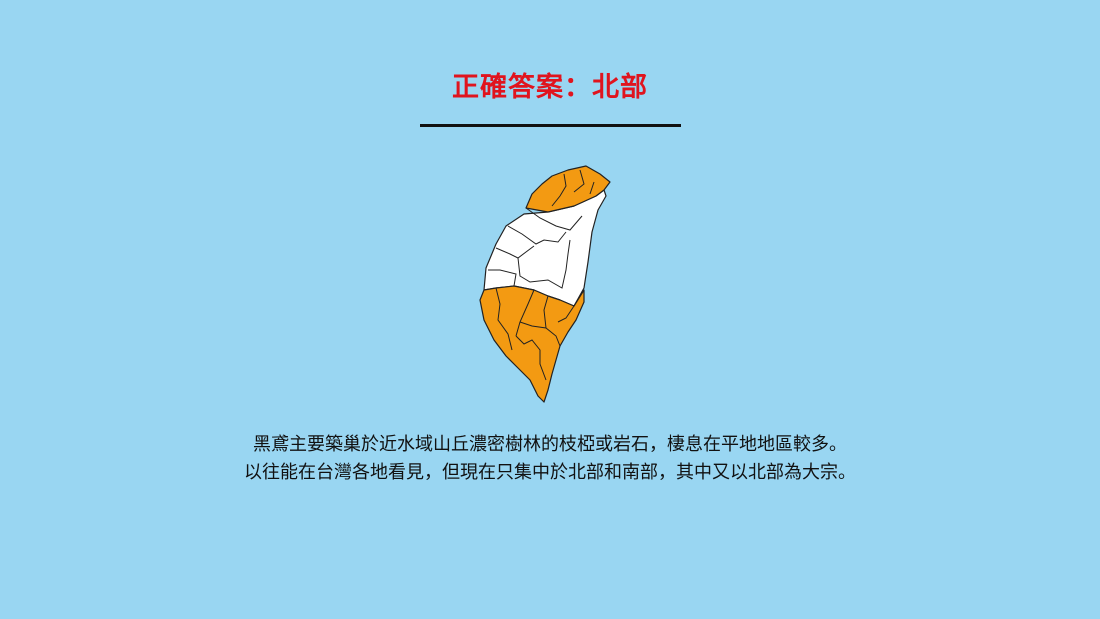 Image resolution: width=1100 pixels, height=619 pixels. Describe the element at coordinates (550, 87) in the screenshot. I see `answer-title: 正確答案：北部` at that location.